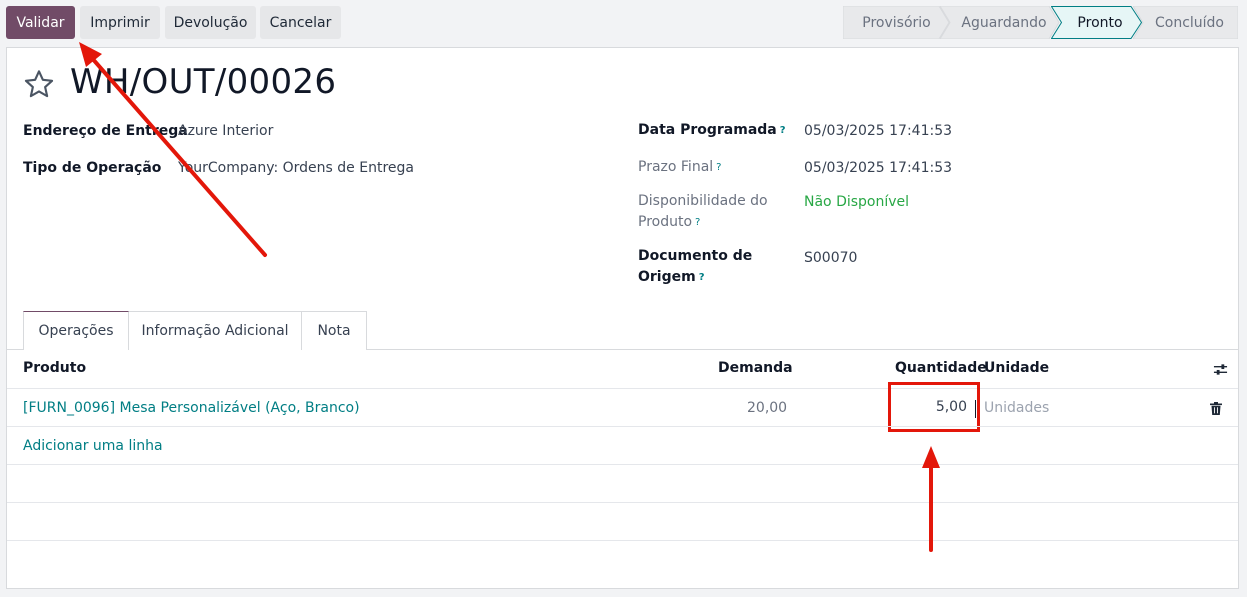 The height and width of the screenshot is (597, 1247). I want to click on delivery-address-value: Azure Interior, so click(225, 131).